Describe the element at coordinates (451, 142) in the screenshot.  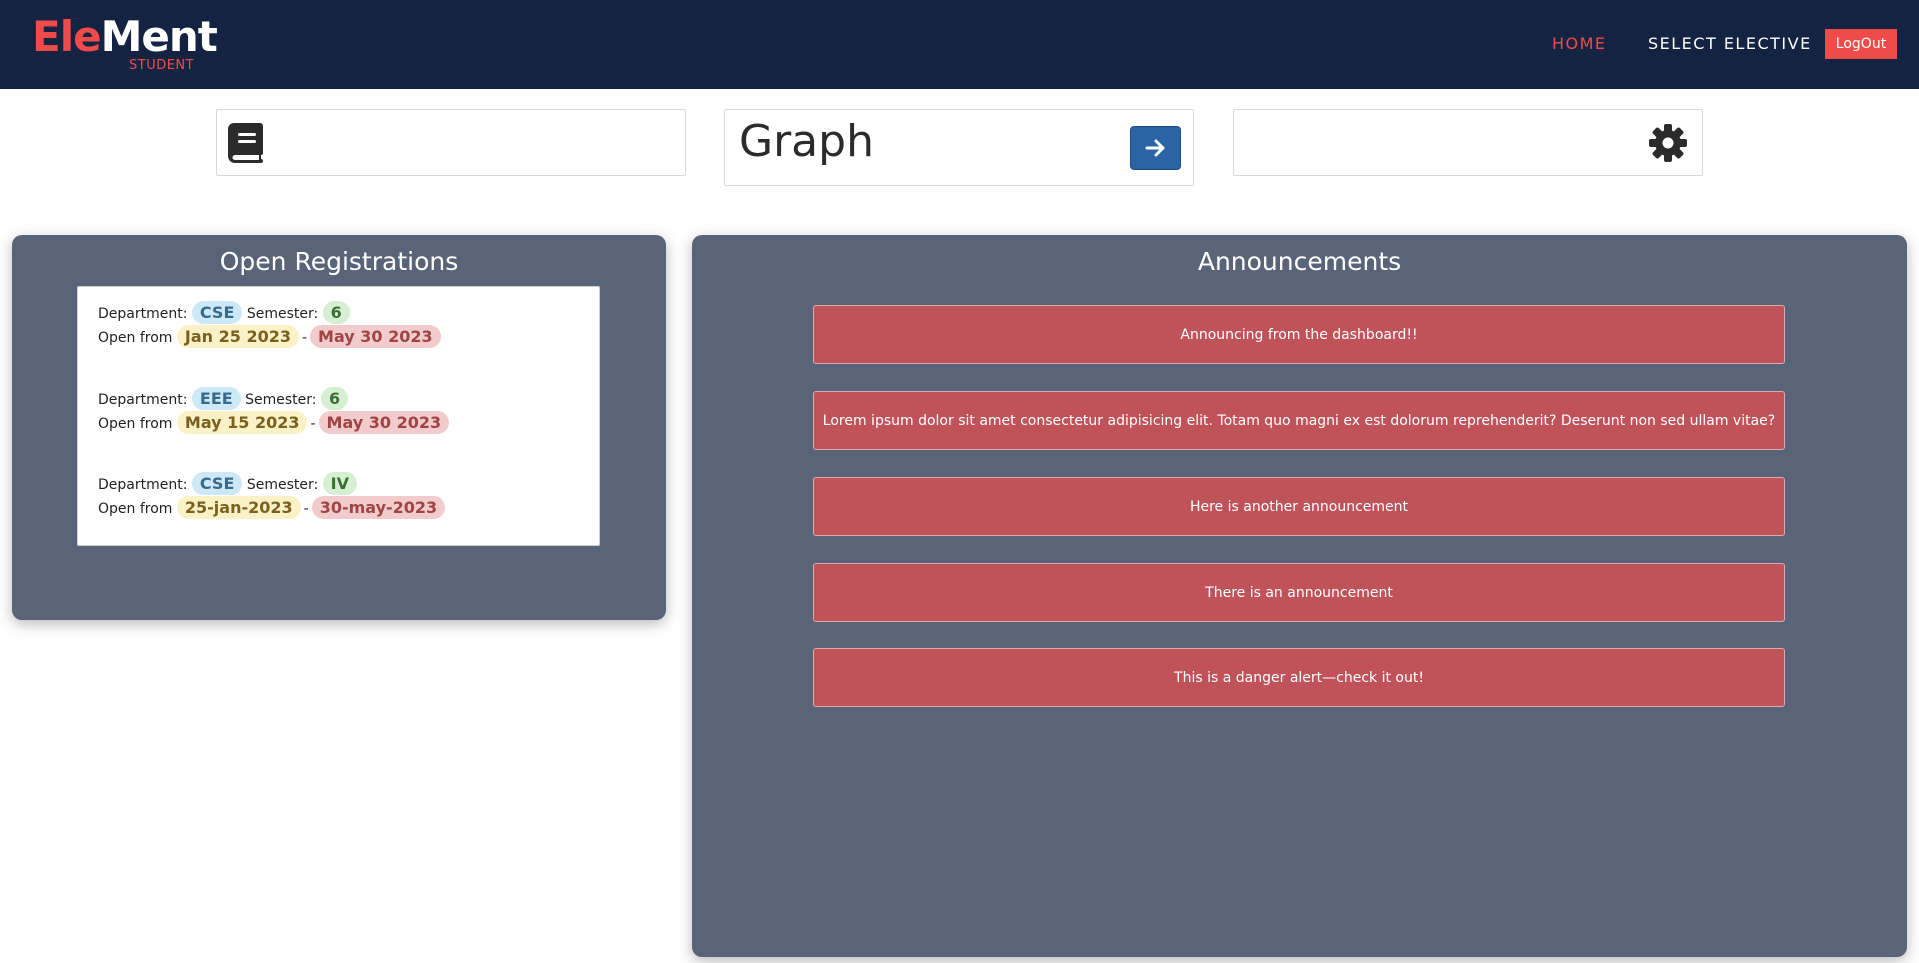
I see `book-card` at that location.